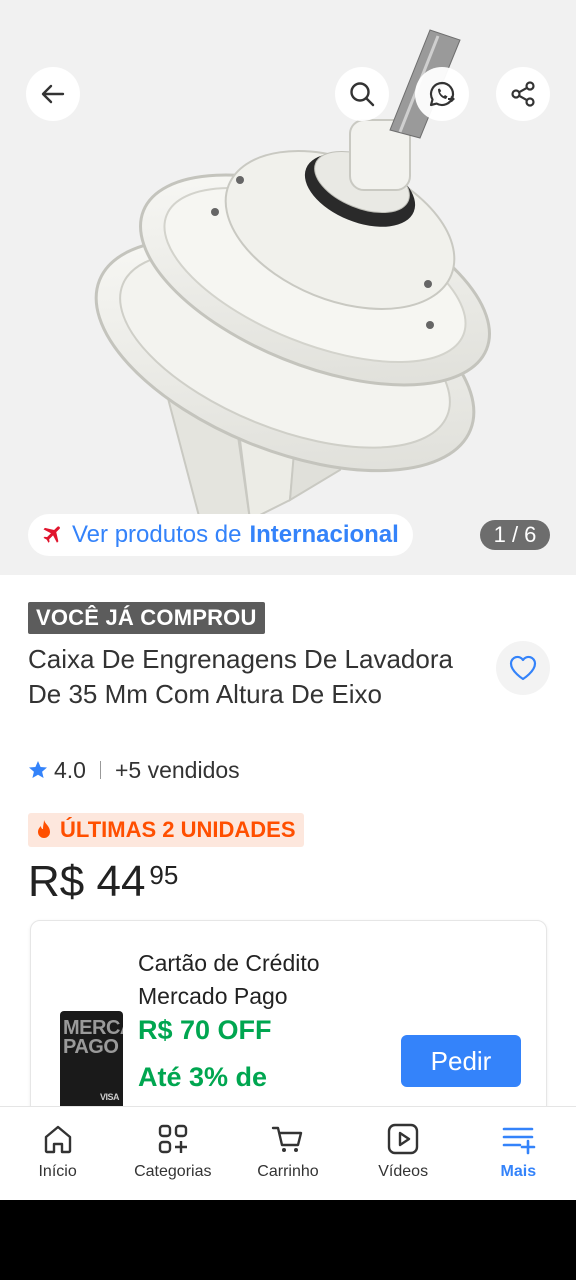 This screenshot has height=1280, width=576. I want to click on price-main: R$ 44, so click(87, 881).